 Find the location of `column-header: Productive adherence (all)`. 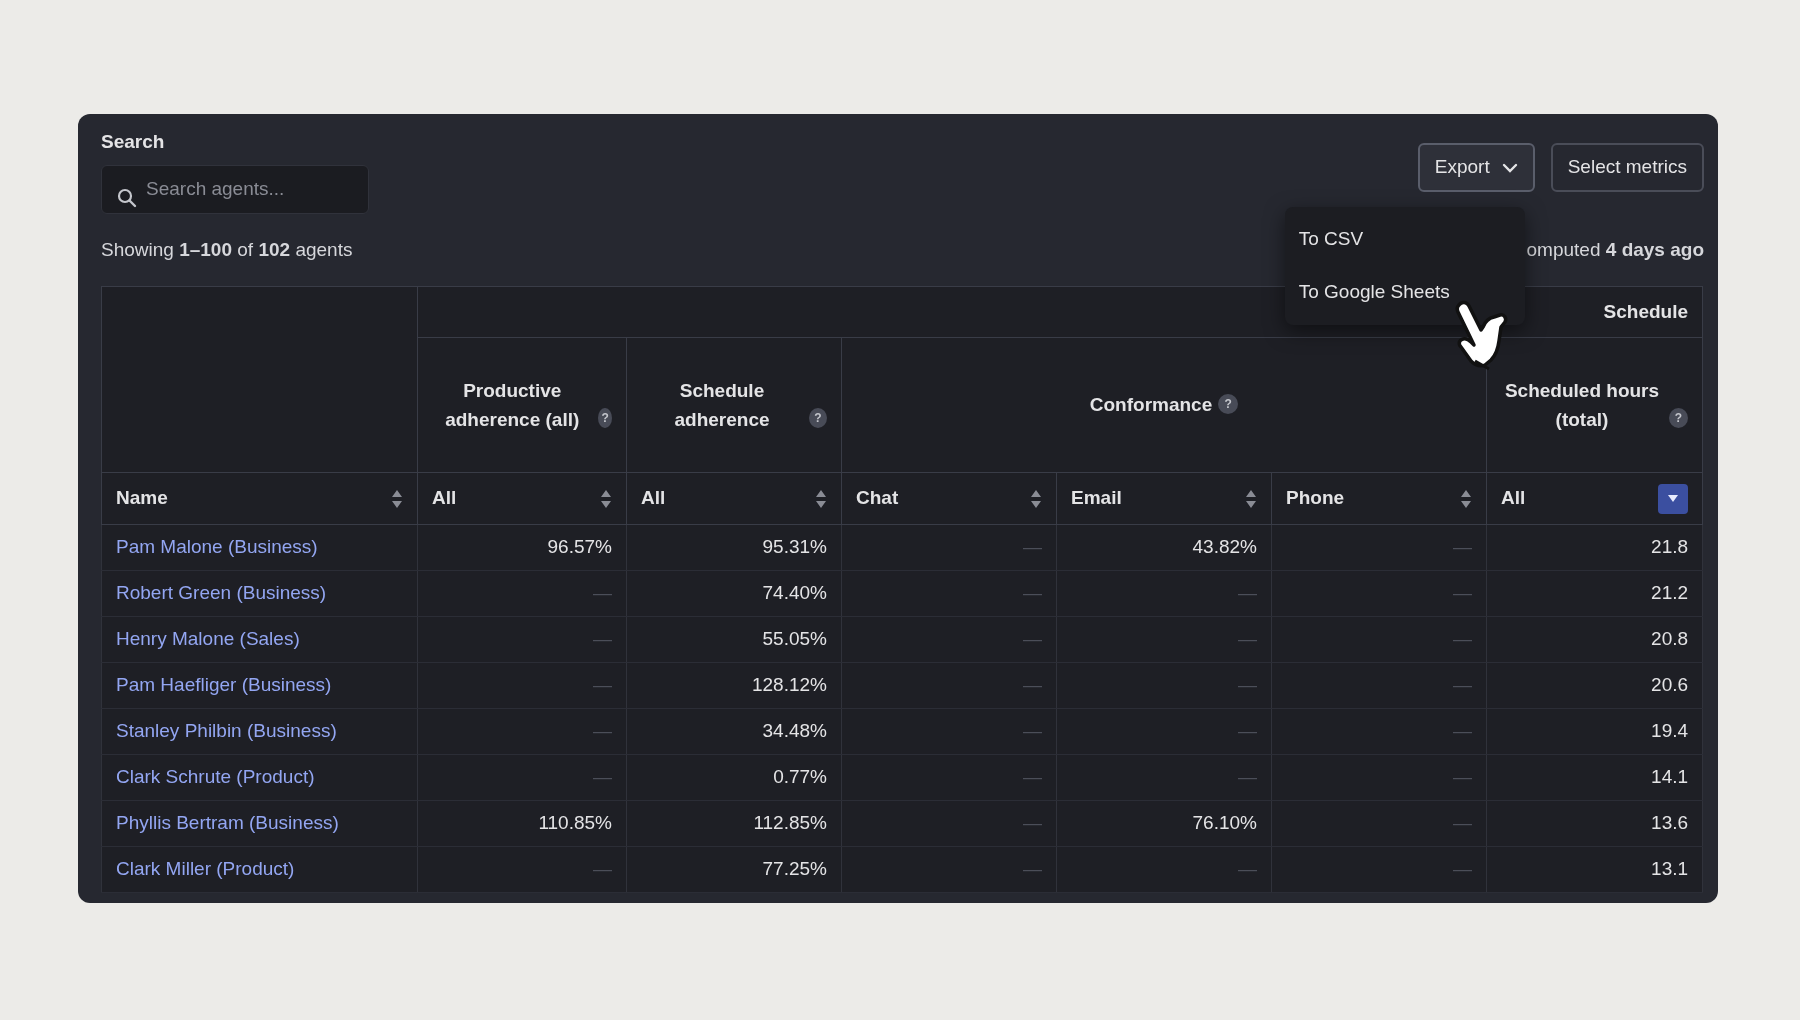

column-header: Productive adherence (all) is located at coordinates (512, 405).